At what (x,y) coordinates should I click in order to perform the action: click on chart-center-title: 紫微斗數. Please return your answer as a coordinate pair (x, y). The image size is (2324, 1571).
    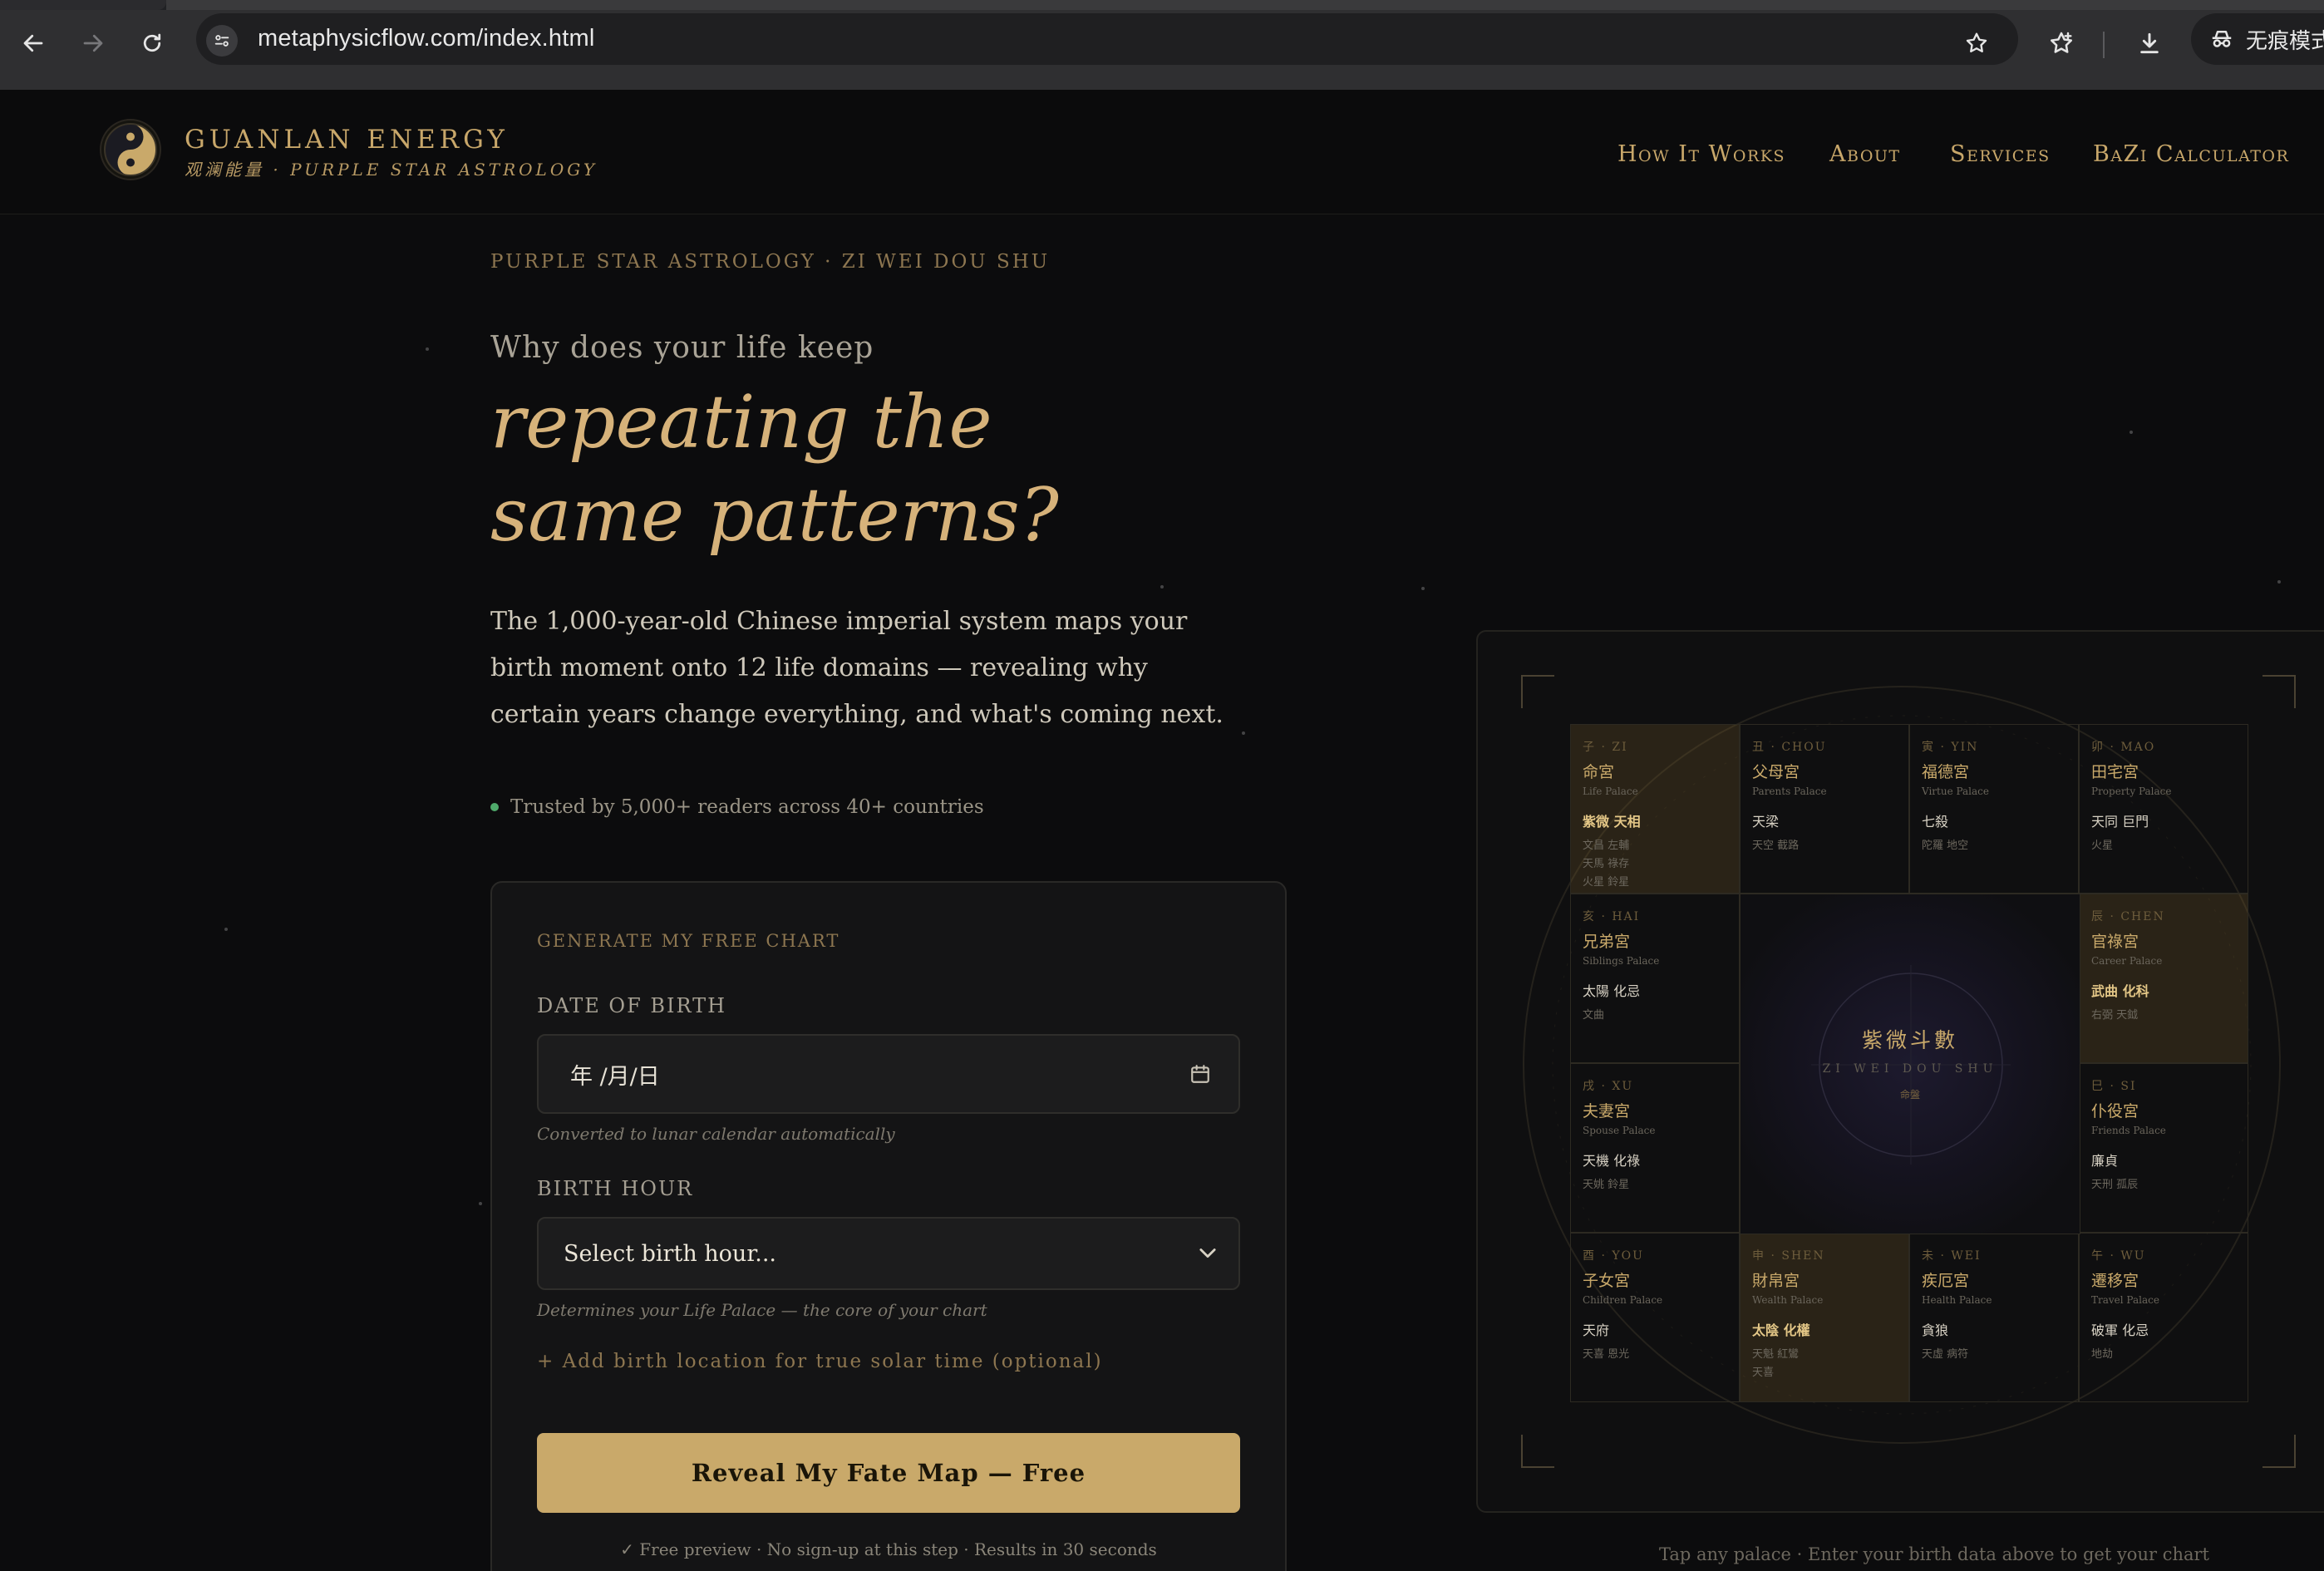
    Looking at the image, I should click on (1910, 1040).